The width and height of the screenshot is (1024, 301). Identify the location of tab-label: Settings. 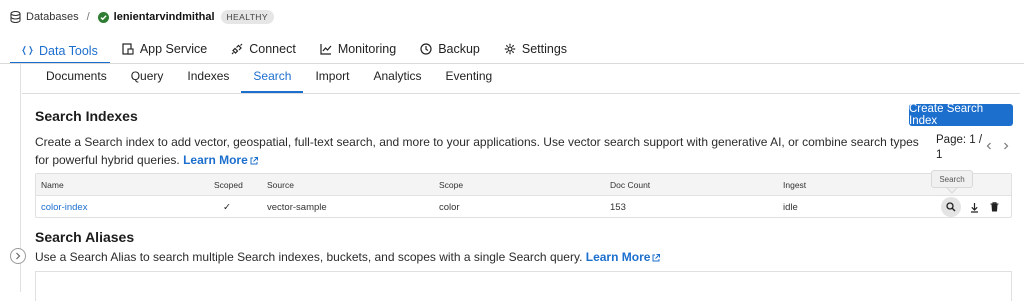
(544, 49).